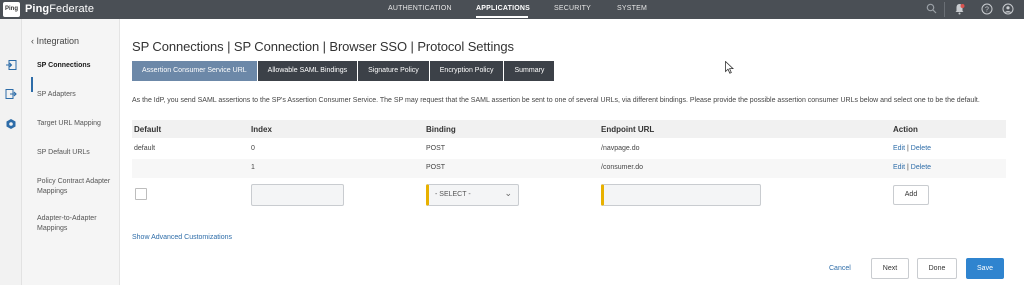 The height and width of the screenshot is (285, 1024). Describe the element at coordinates (840, 268) in the screenshot. I see `cancel-link: Cancel` at that location.